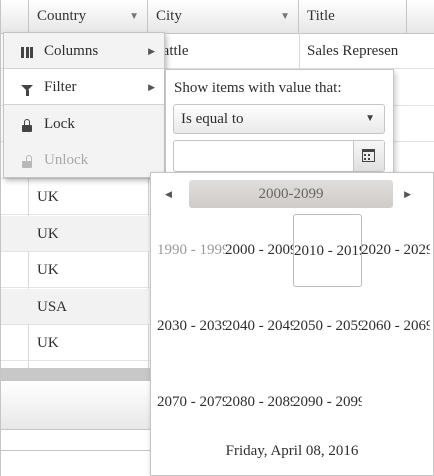 The image size is (434, 476). Describe the element at coordinates (279, 119) in the screenshot. I see `filter-operator-select: Is equal to ▼` at that location.